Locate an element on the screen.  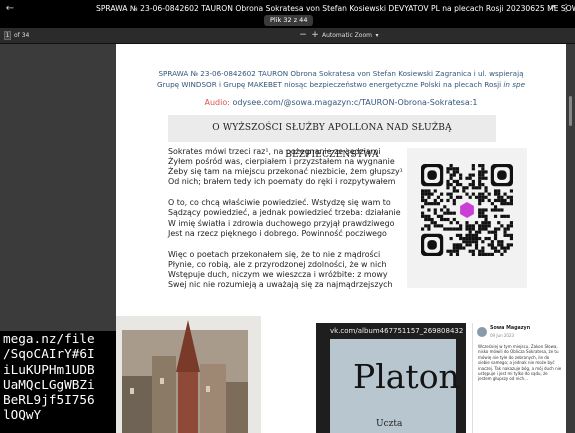
cathedral-photo is located at coordinates (188, 374).